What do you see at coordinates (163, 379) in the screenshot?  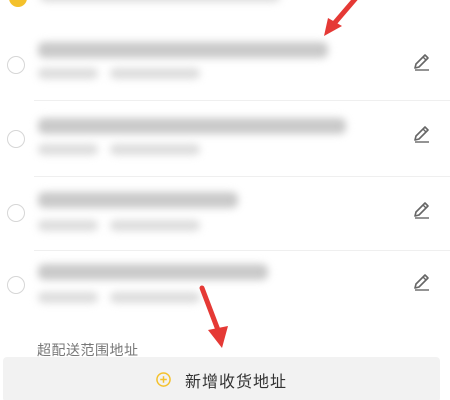 I see `plus-circle-icon` at bounding box center [163, 379].